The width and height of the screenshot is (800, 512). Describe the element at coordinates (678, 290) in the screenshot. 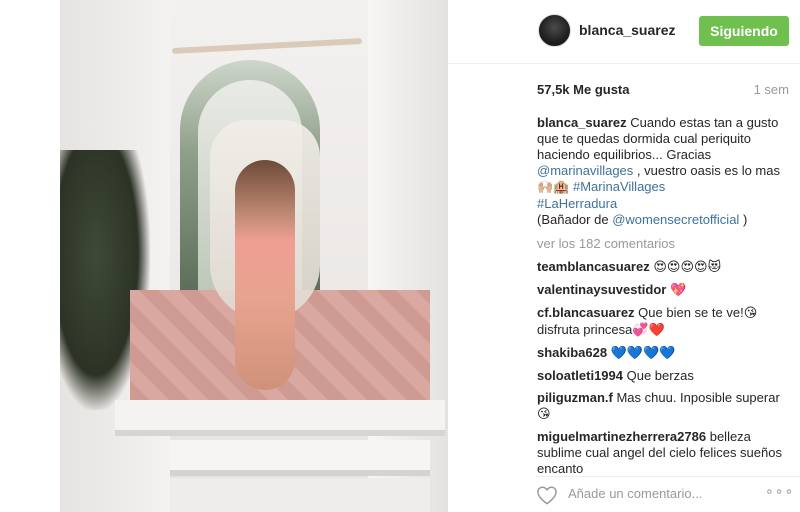

I see `comment-emoji: 💖` at that location.